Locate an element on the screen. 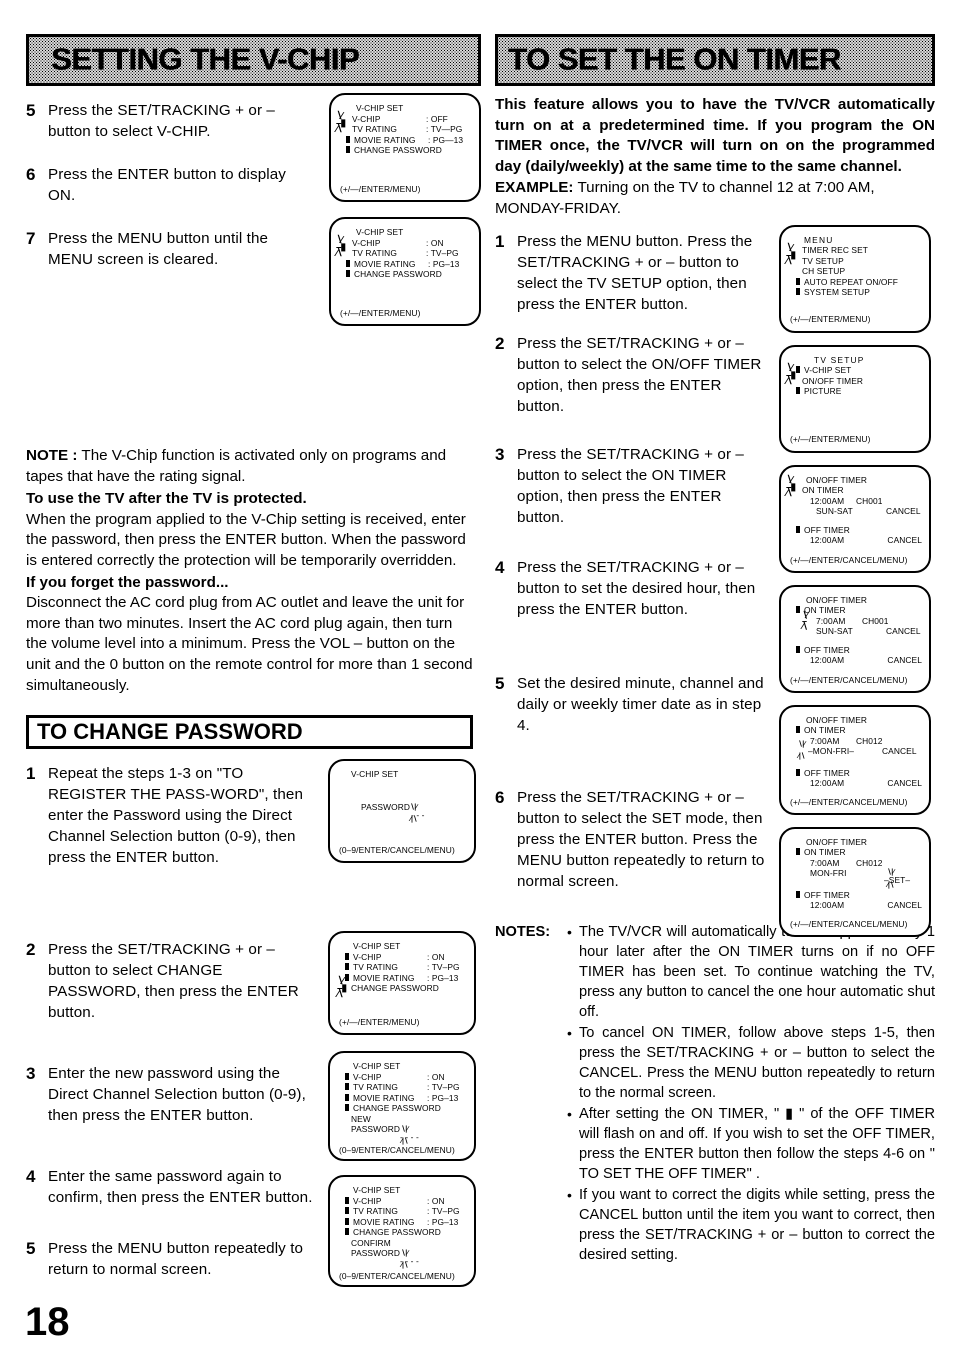 This screenshot has width=954, height=1359. osd-password-label: PASSWORD is located at coordinates (376, 1253).